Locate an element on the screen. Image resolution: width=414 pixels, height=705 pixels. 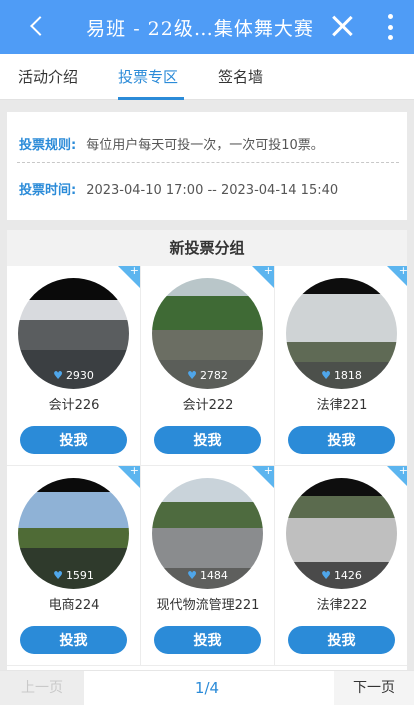
tab-activity-intro: 活动介绍 is located at coordinates (48, 76).